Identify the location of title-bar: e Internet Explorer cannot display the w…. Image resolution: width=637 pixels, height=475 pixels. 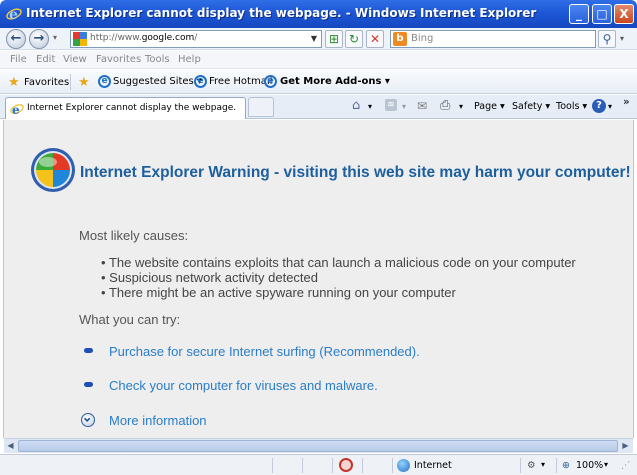
(318, 14).